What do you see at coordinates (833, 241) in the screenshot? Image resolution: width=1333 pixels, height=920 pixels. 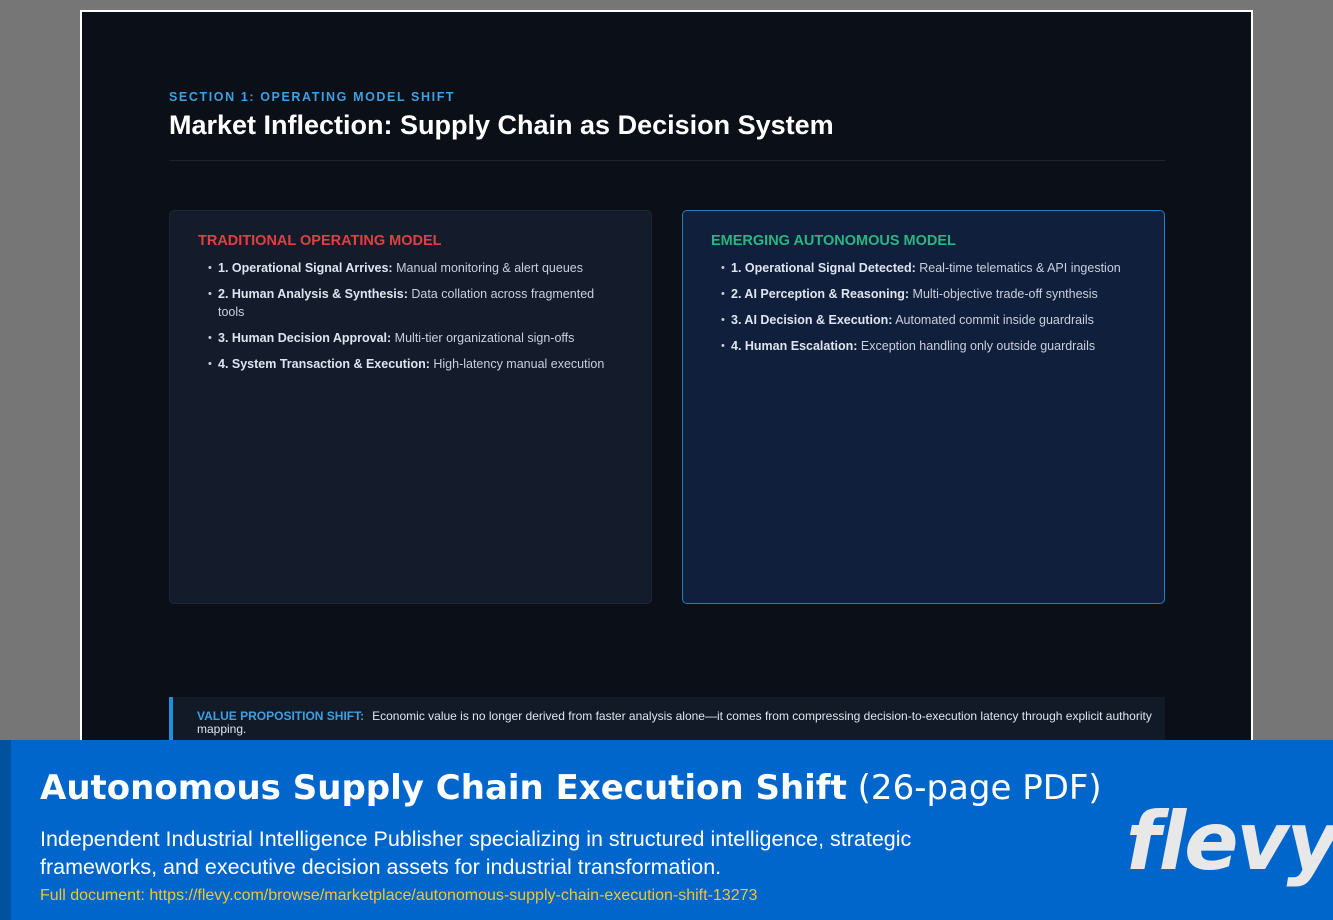 I see `autonomous-model-title: EMERGING AUTONOMOUS MODEL` at bounding box center [833, 241].